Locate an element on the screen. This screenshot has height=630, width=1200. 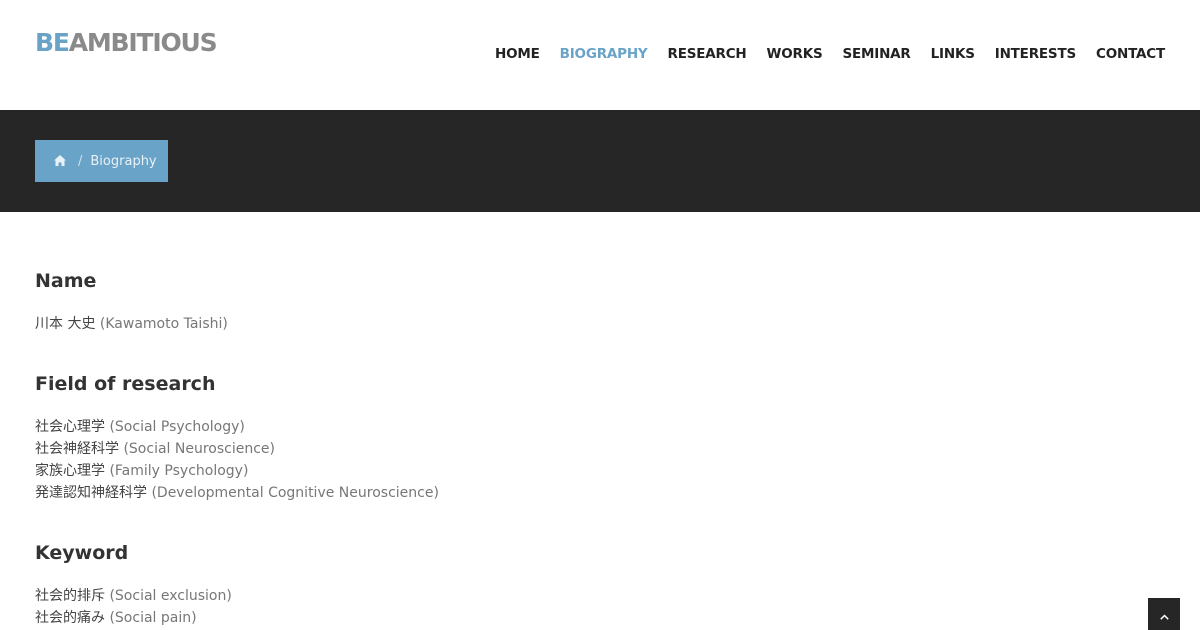
field-en: (Developmental Cognitive Neuroscience) is located at coordinates (295, 493).